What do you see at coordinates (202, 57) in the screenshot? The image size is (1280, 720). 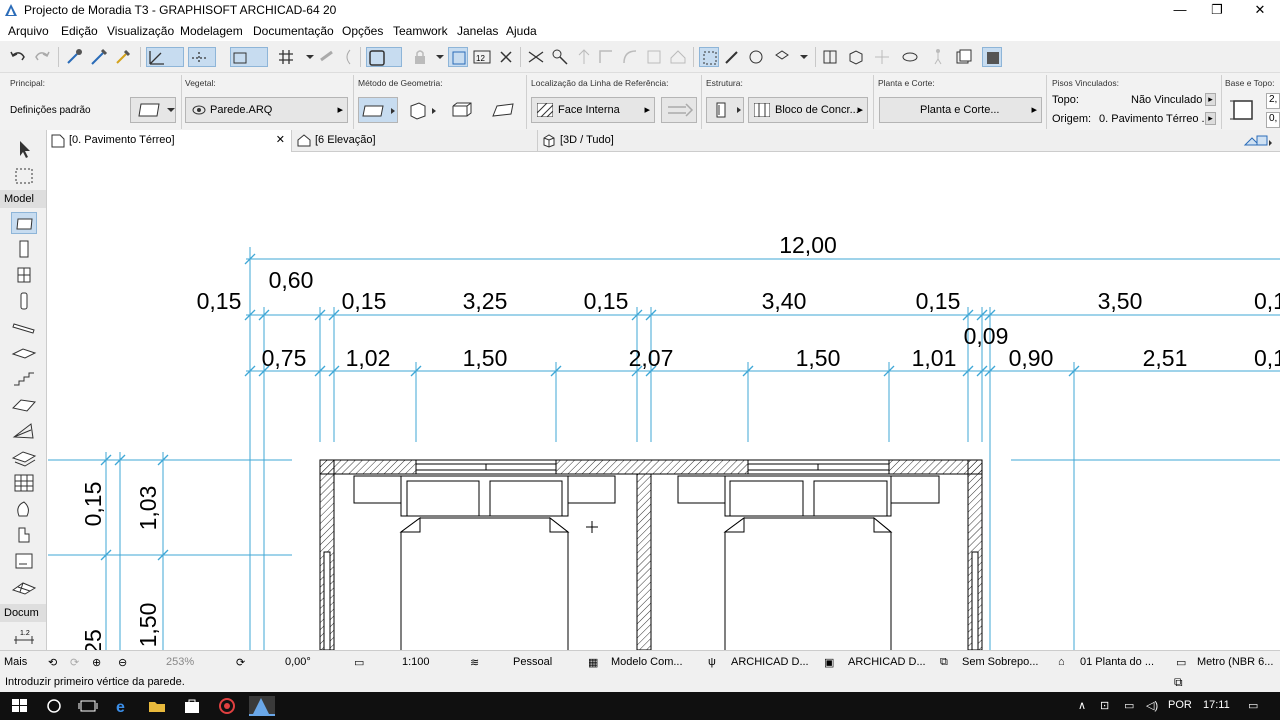 I see `snap-guide-icon` at bounding box center [202, 57].